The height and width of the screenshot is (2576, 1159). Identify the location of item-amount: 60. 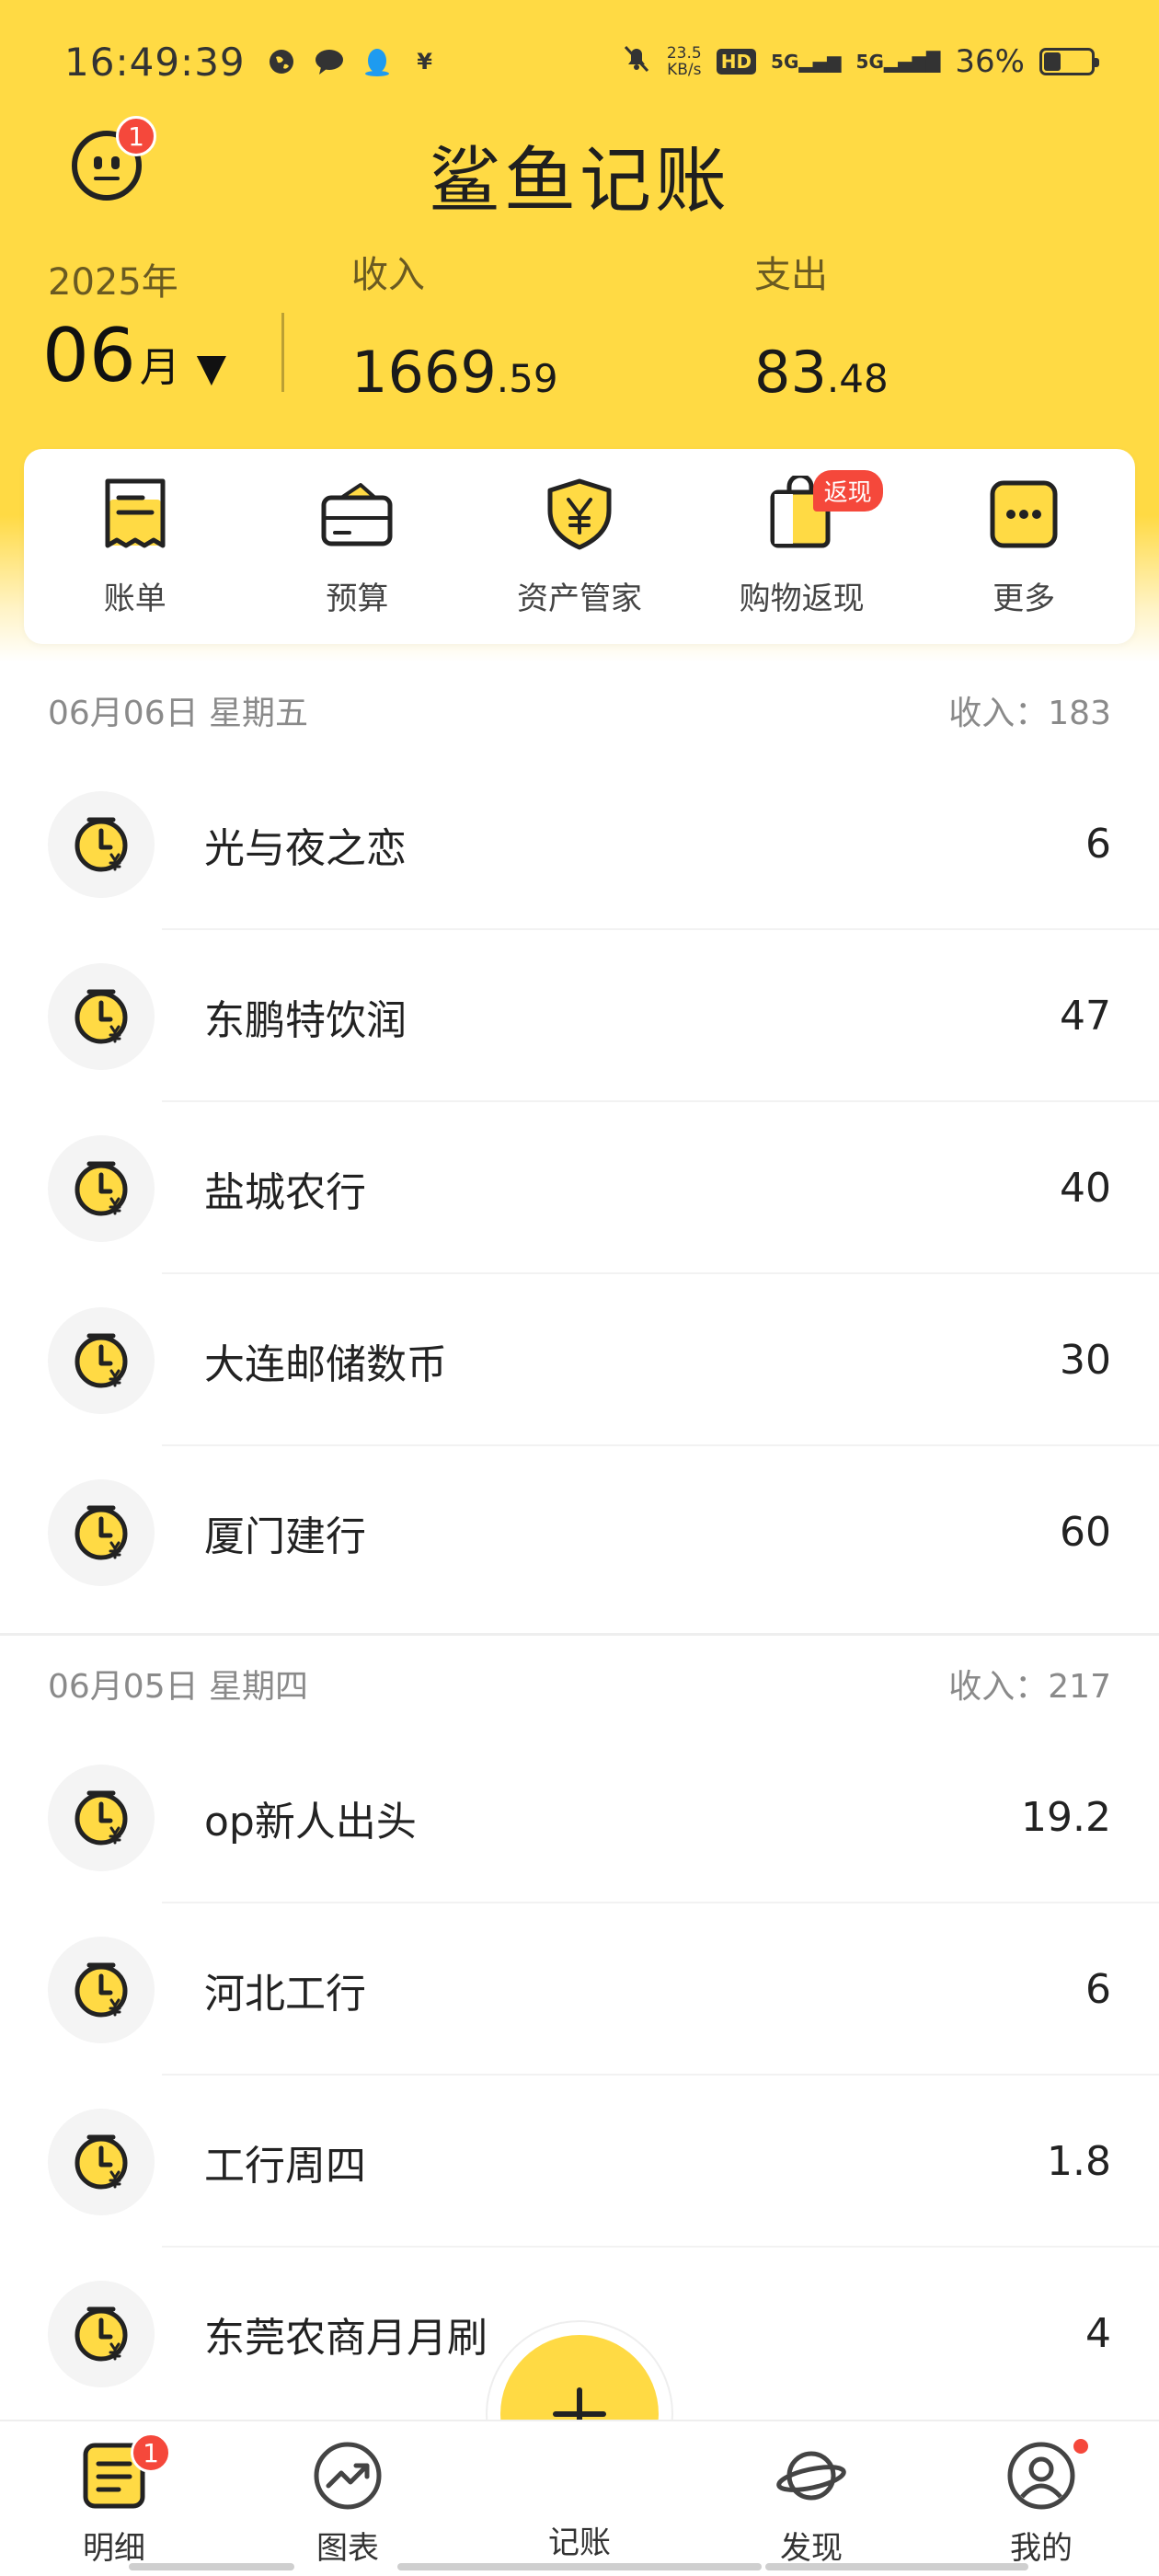
(1085, 1532).